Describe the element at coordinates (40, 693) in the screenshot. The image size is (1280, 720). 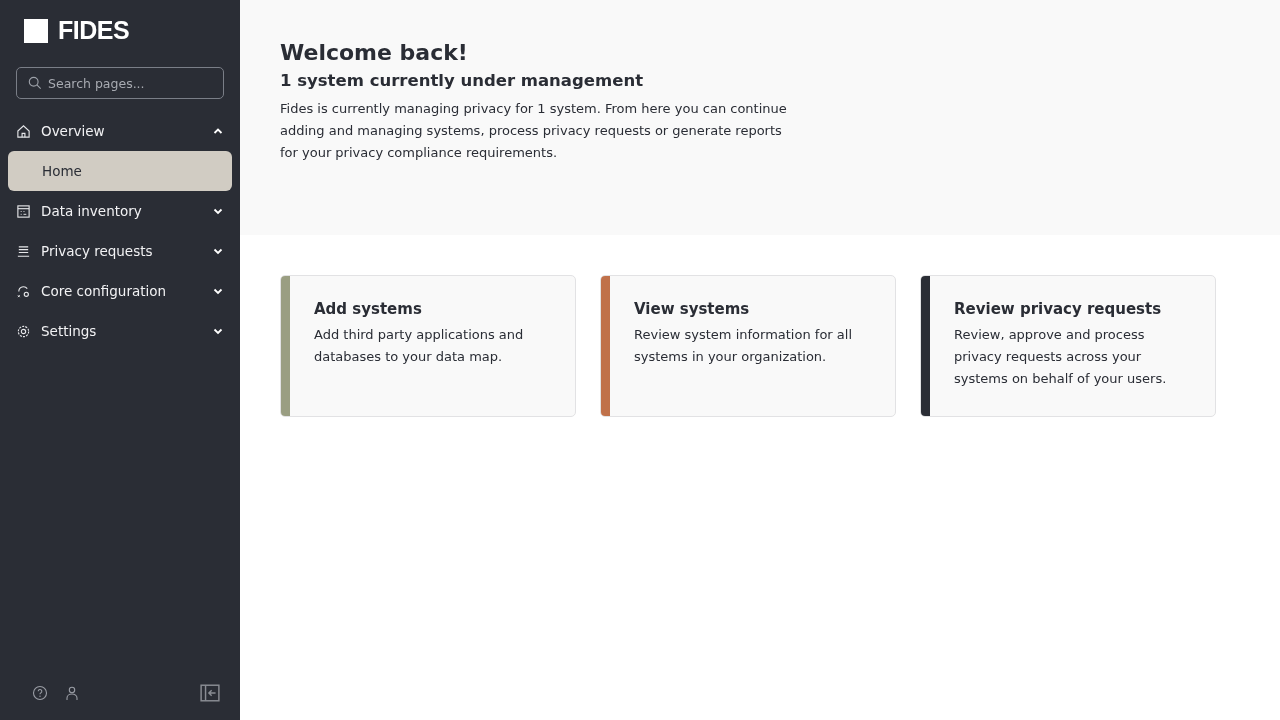
I see `help-icon` at that location.